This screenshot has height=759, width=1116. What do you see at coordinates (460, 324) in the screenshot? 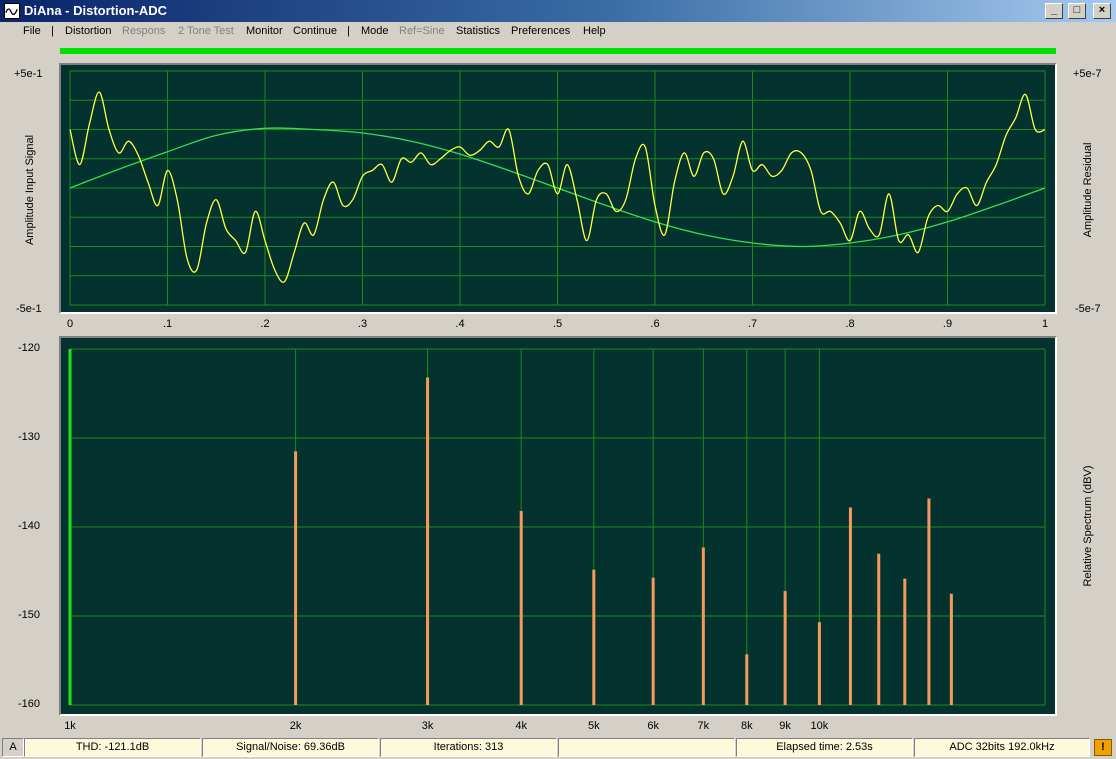
I see `waveform-x-tick: .4` at bounding box center [460, 324].